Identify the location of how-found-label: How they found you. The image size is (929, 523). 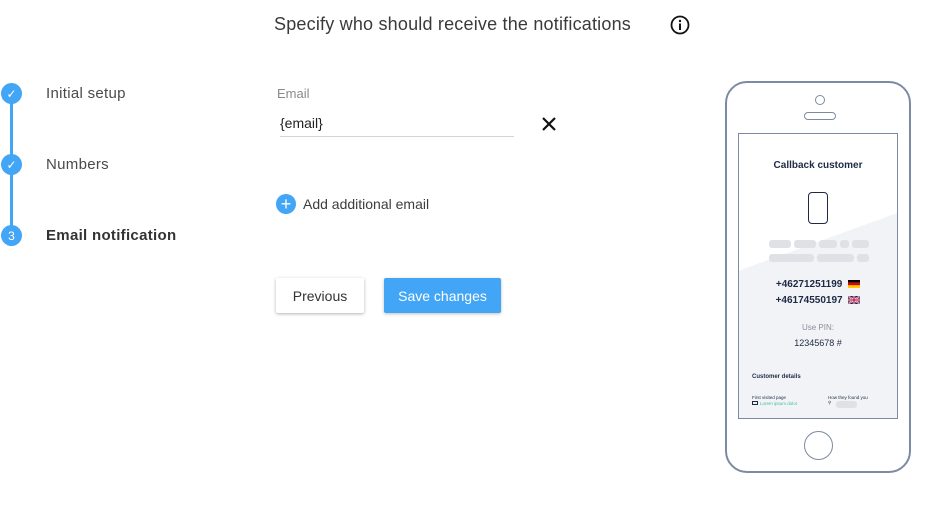
(848, 397).